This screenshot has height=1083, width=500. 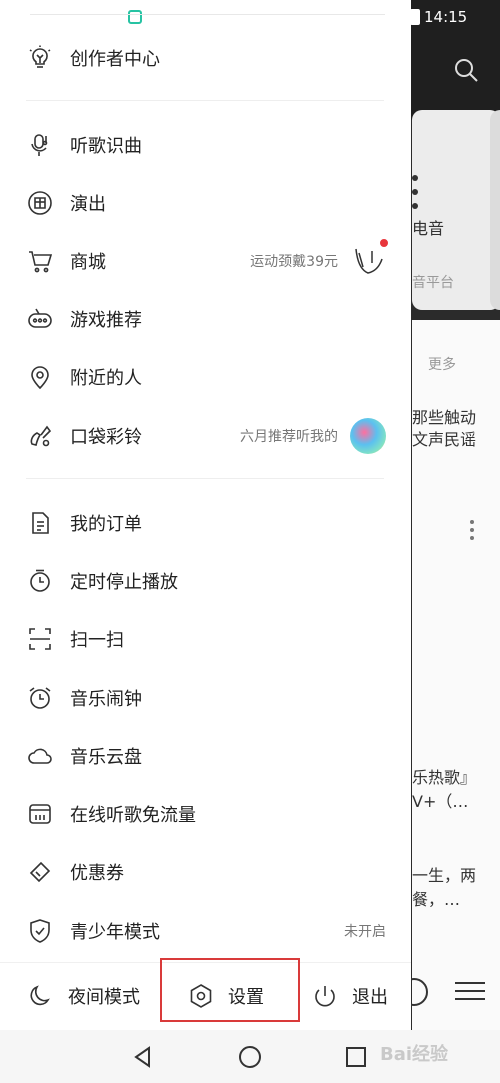 What do you see at coordinates (206, 872) in the screenshot?
I see `menu-item-coupons: 优惠券` at bounding box center [206, 872].